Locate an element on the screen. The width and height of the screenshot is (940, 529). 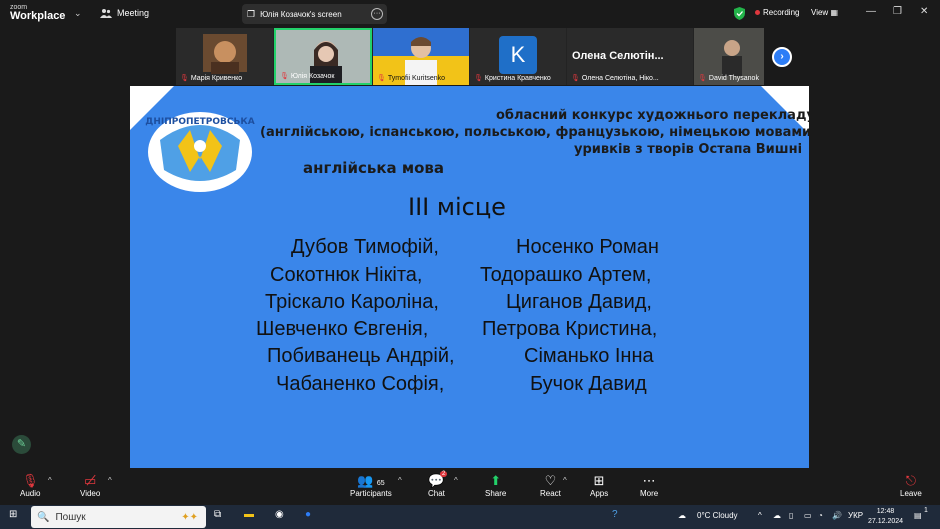
share-button: ⬆ Share is located at coordinates (495, 485).